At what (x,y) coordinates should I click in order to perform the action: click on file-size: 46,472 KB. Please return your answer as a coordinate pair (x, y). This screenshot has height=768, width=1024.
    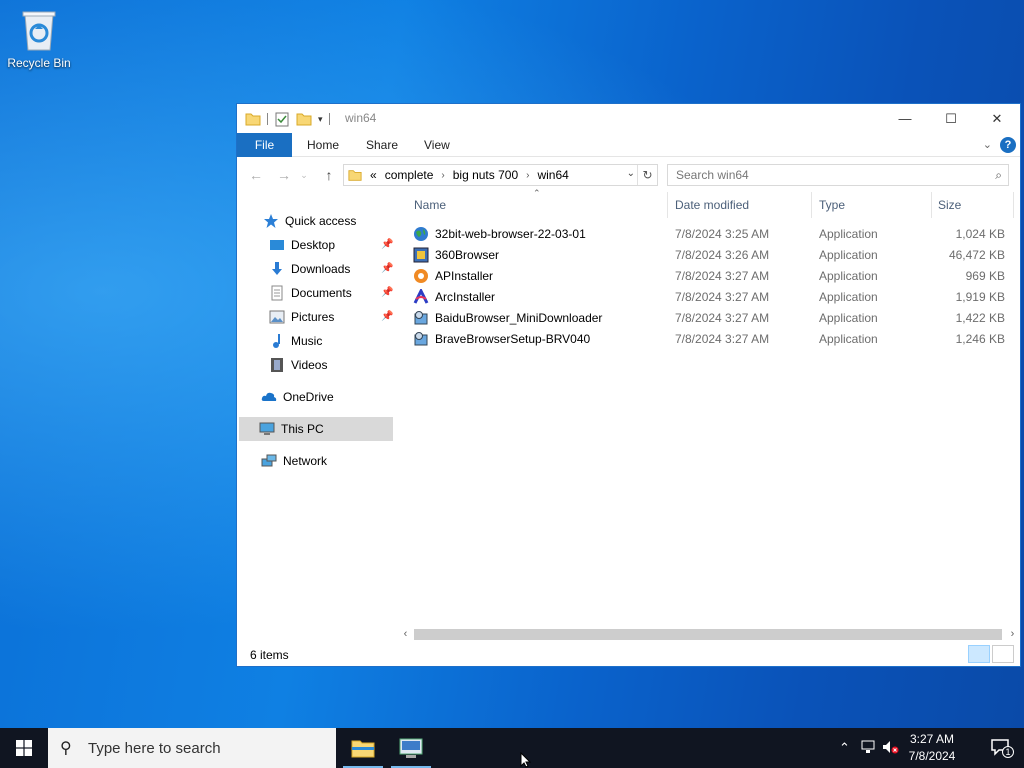
    Looking at the image, I should click on (976, 255).